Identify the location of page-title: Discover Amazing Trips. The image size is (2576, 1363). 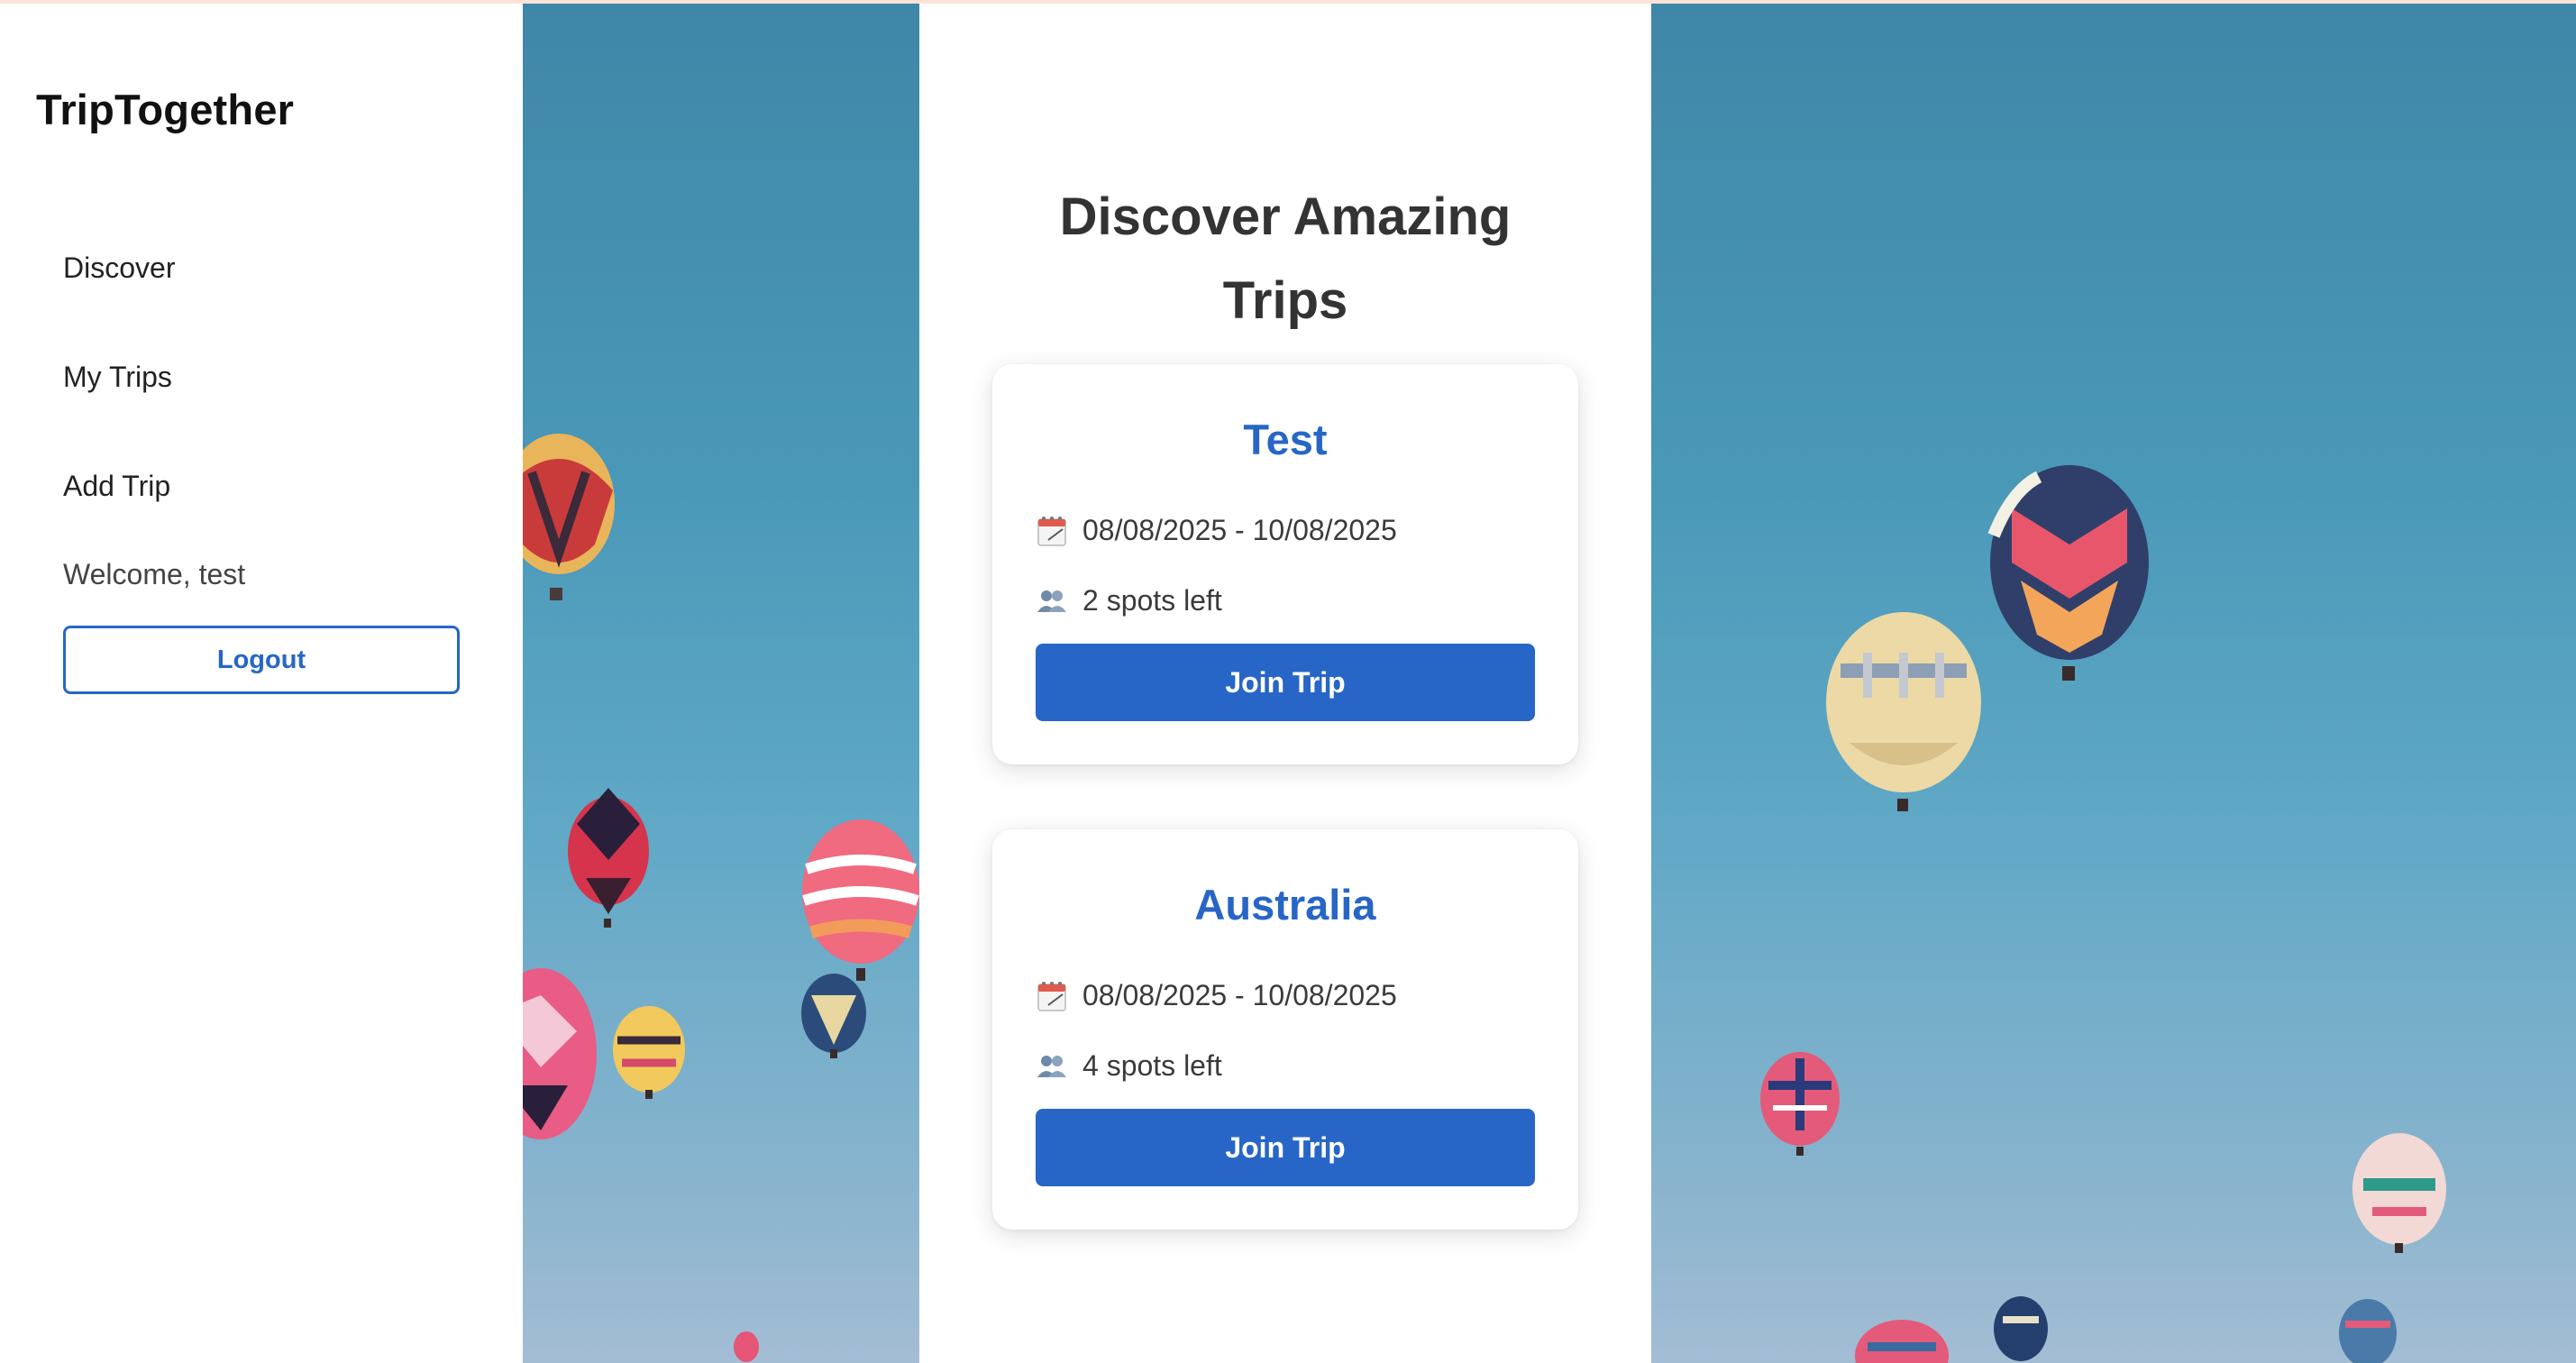
(1285, 259).